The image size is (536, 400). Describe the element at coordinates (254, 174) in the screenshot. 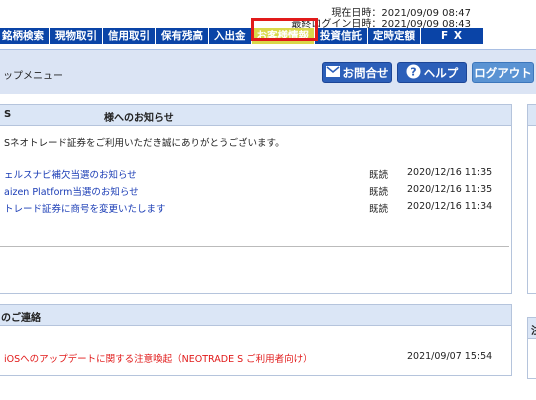

I see `notice-row: ェルスナビ補欠当選のお知らせ 既読 2020/12/16 11:35` at that location.